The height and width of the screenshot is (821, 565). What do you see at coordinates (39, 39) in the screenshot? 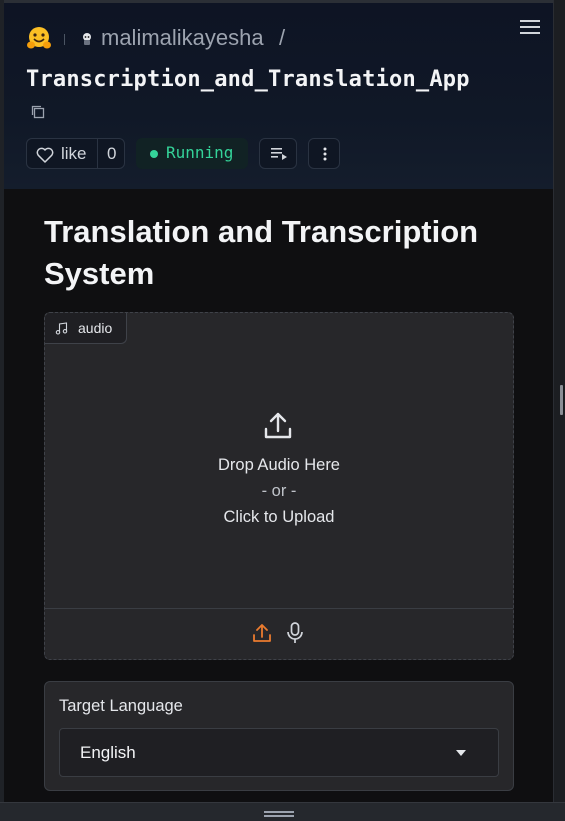
I see `hugging-face-logo-icon` at bounding box center [39, 39].